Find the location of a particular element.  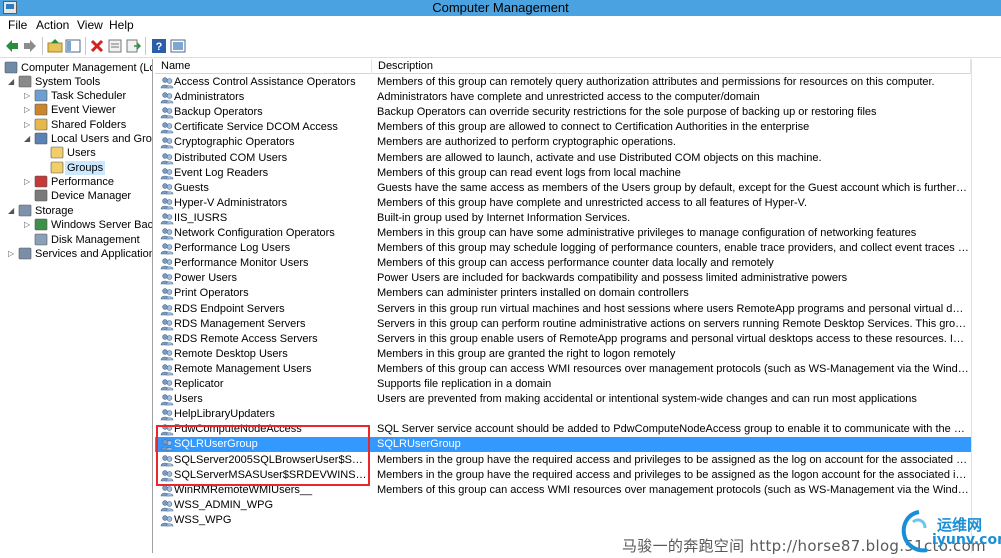

group-name: Access Control Assistance Operators is located at coordinates (265, 82).